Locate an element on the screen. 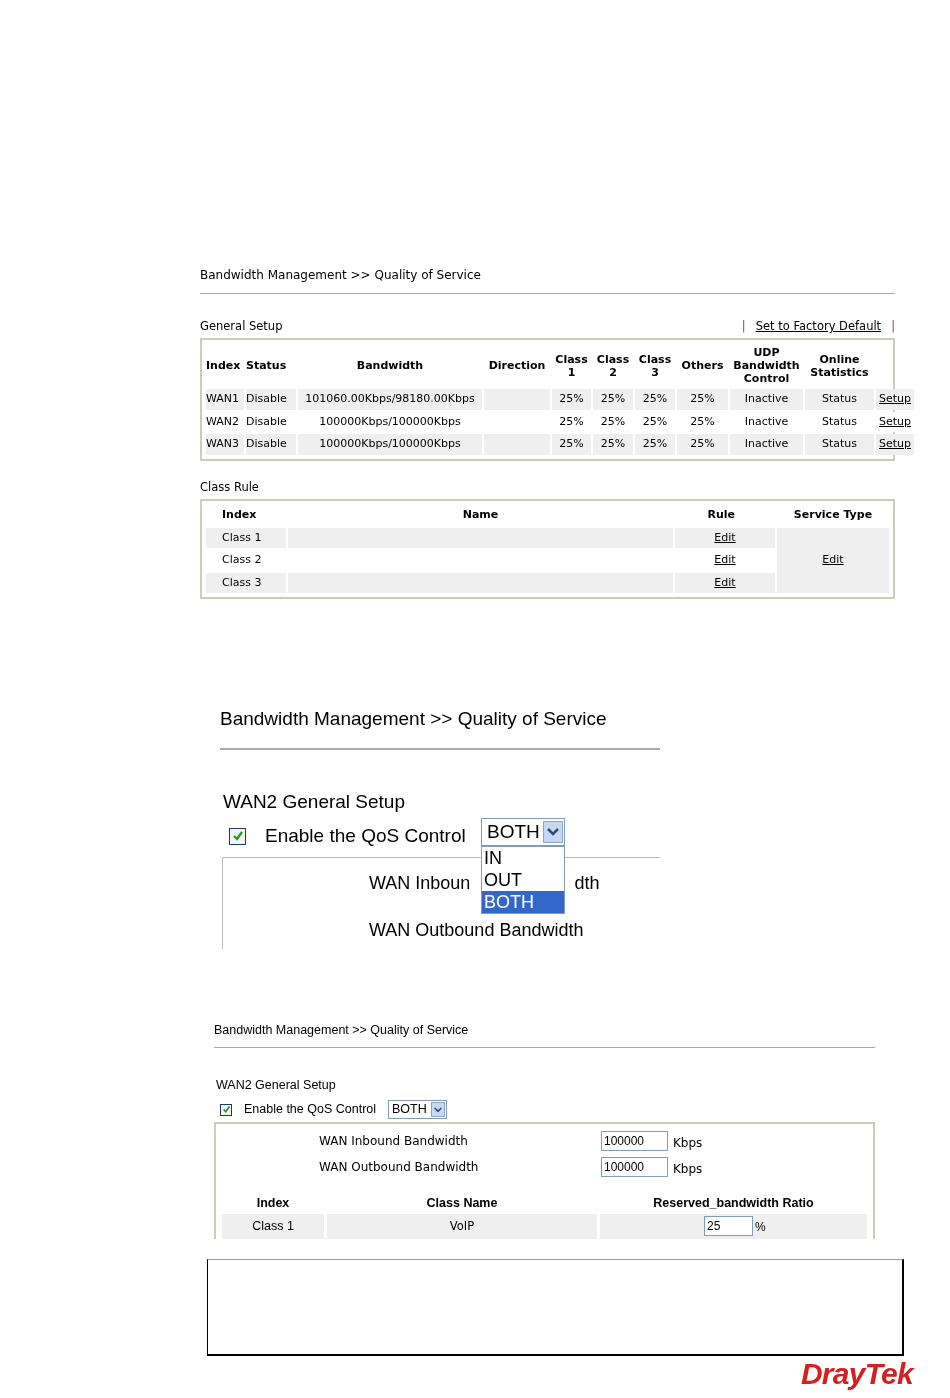 The width and height of the screenshot is (950, 1398). brand-logo: DrayTek is located at coordinates (856, 1374).